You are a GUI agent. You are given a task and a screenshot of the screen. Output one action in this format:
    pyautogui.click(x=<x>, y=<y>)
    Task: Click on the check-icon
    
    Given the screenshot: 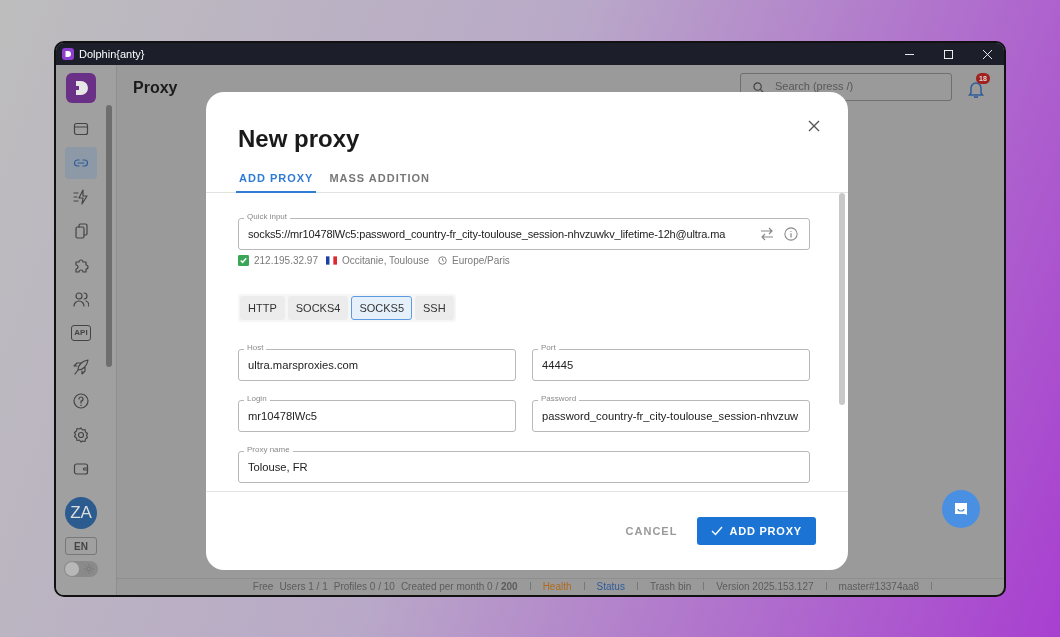 What is the action you would take?
    pyautogui.click(x=717, y=531)
    